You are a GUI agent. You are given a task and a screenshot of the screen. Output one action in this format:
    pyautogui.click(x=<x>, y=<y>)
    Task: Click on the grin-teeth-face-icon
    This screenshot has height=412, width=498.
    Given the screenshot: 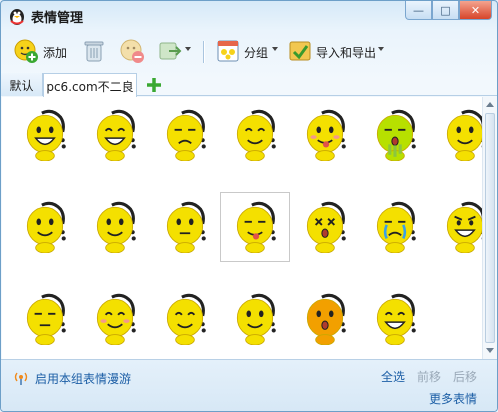 What is the action you would take?
    pyautogui.click(x=396, y=319)
    